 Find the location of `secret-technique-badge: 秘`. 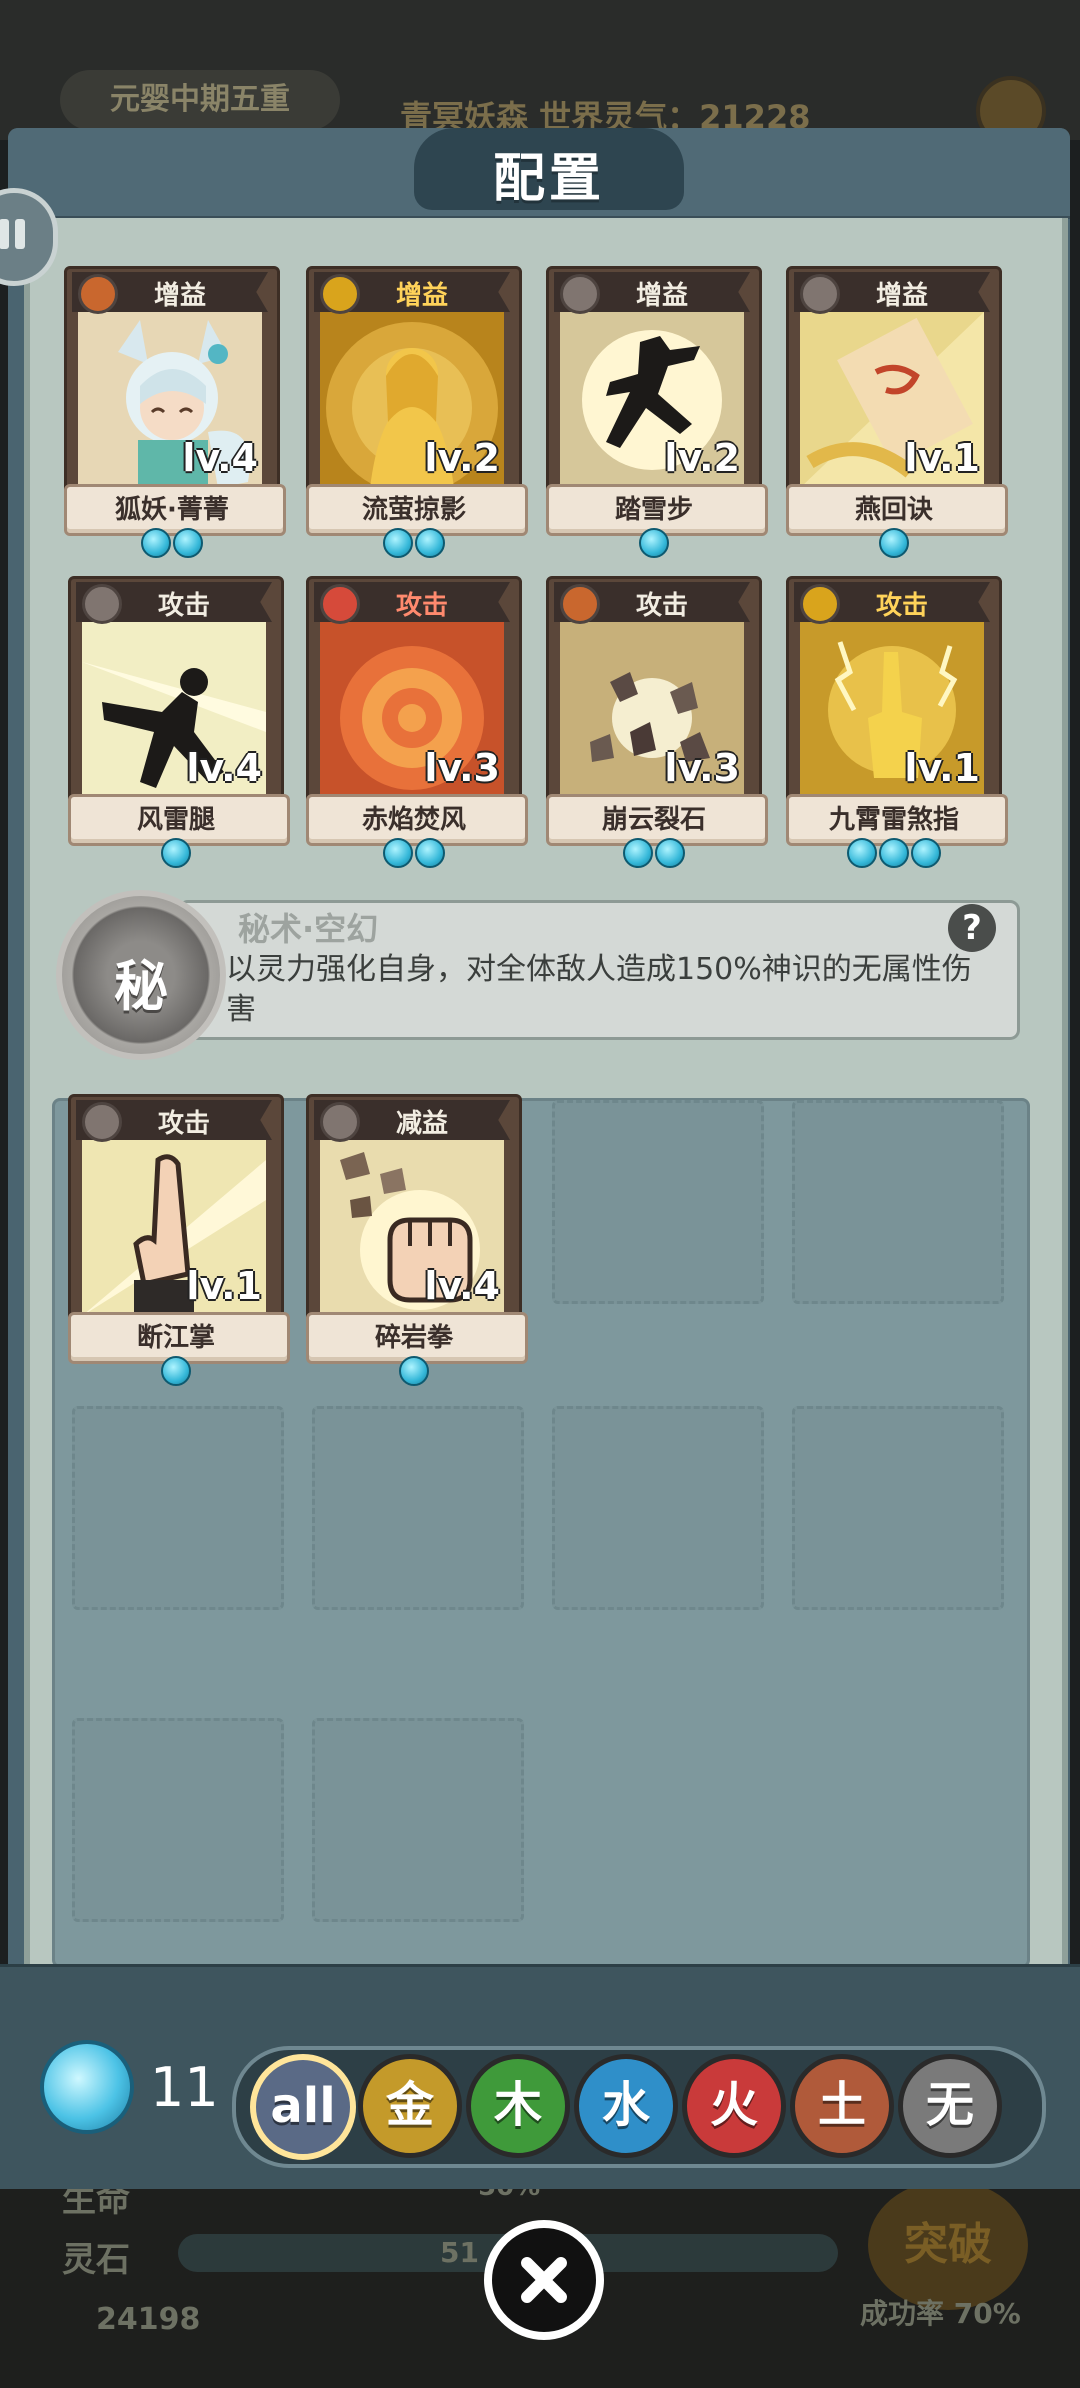

secret-technique-badge: 秘 is located at coordinates (141, 975).